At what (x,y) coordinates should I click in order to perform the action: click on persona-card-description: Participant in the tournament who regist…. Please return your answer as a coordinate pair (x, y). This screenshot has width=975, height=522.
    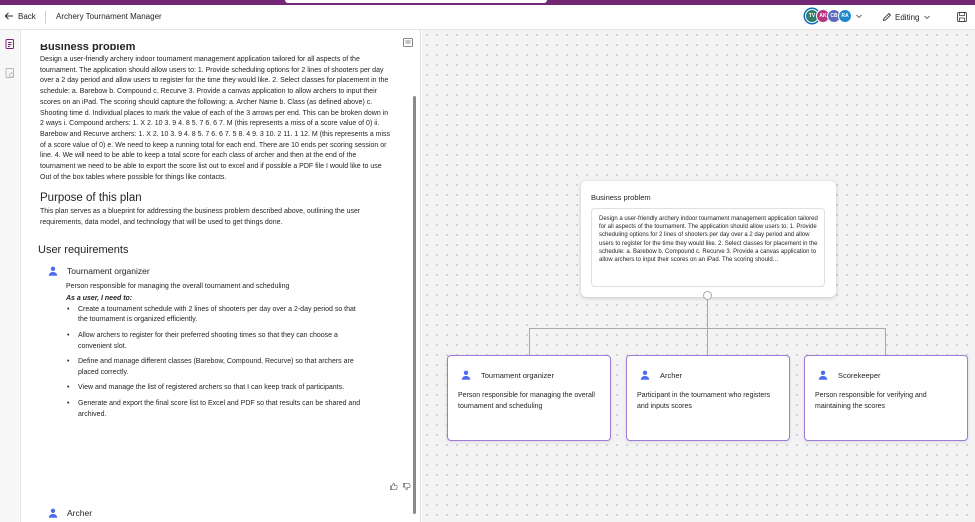
    Looking at the image, I should click on (704, 401).